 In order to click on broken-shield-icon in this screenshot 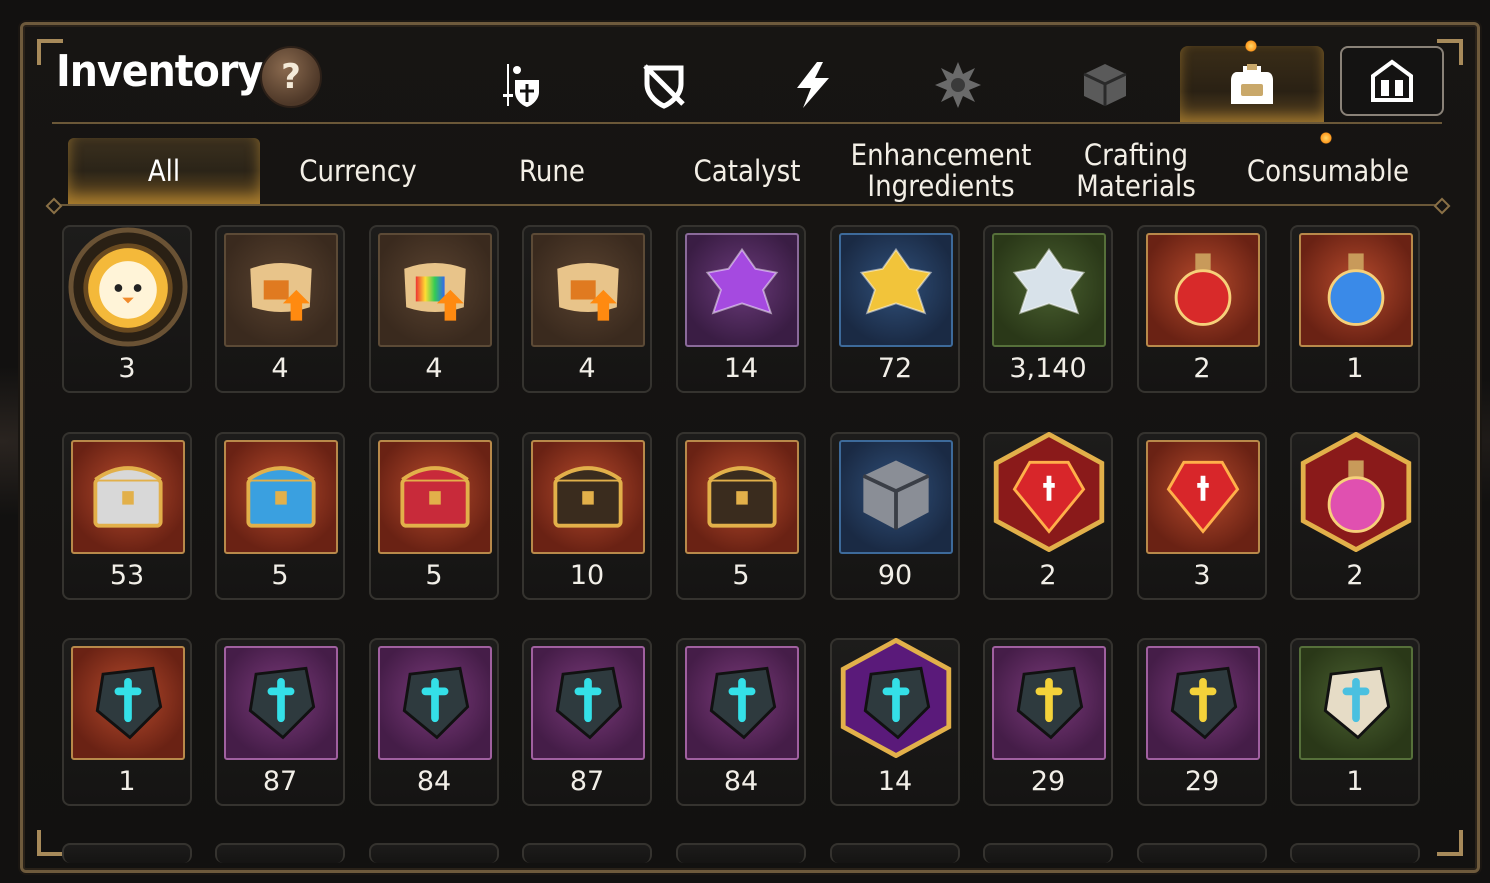, I will do `click(664, 86)`.